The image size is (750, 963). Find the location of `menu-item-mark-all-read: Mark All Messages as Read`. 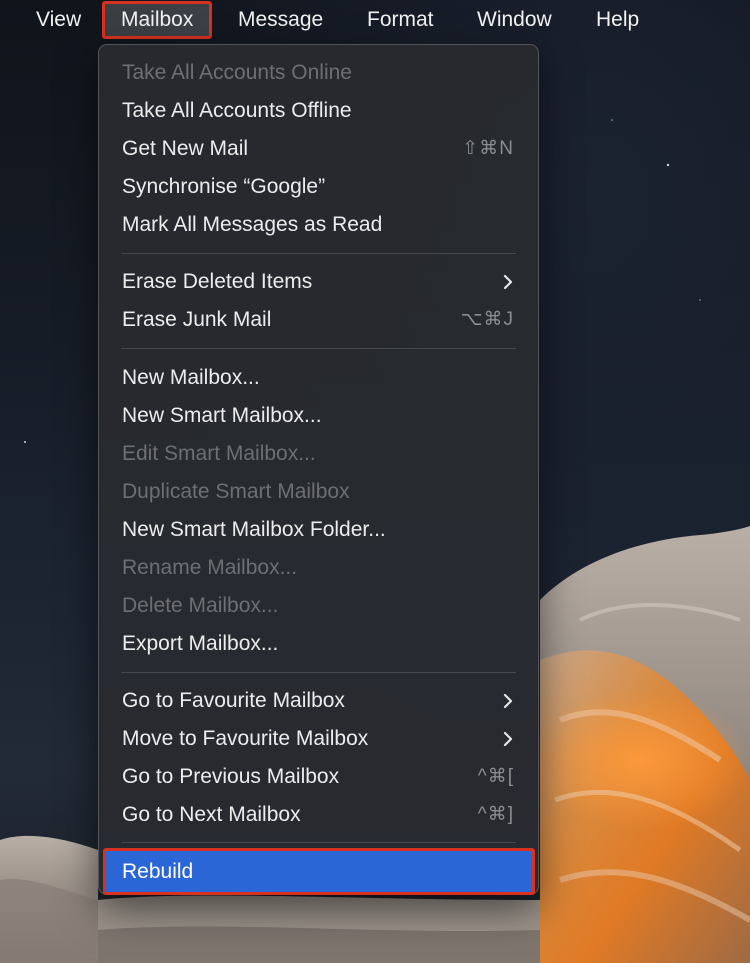

menu-item-mark-all-read: Mark All Messages as Read is located at coordinates (318, 225).